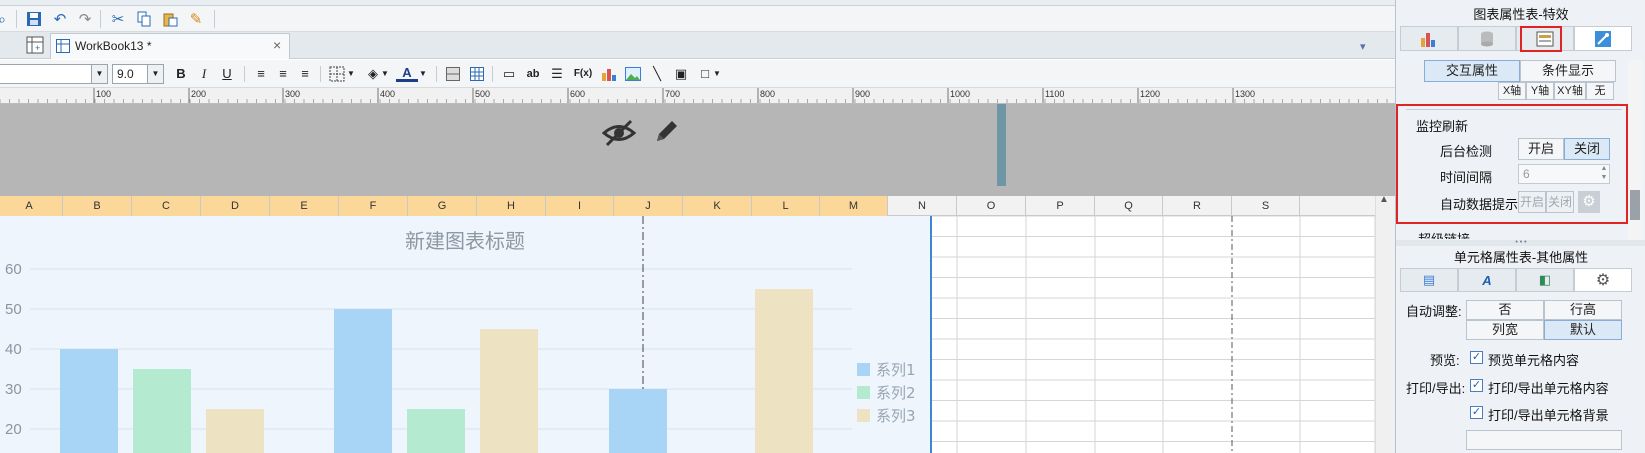  Describe the element at coordinates (60, 19) in the screenshot. I see `undo-icon: ↶` at that location.